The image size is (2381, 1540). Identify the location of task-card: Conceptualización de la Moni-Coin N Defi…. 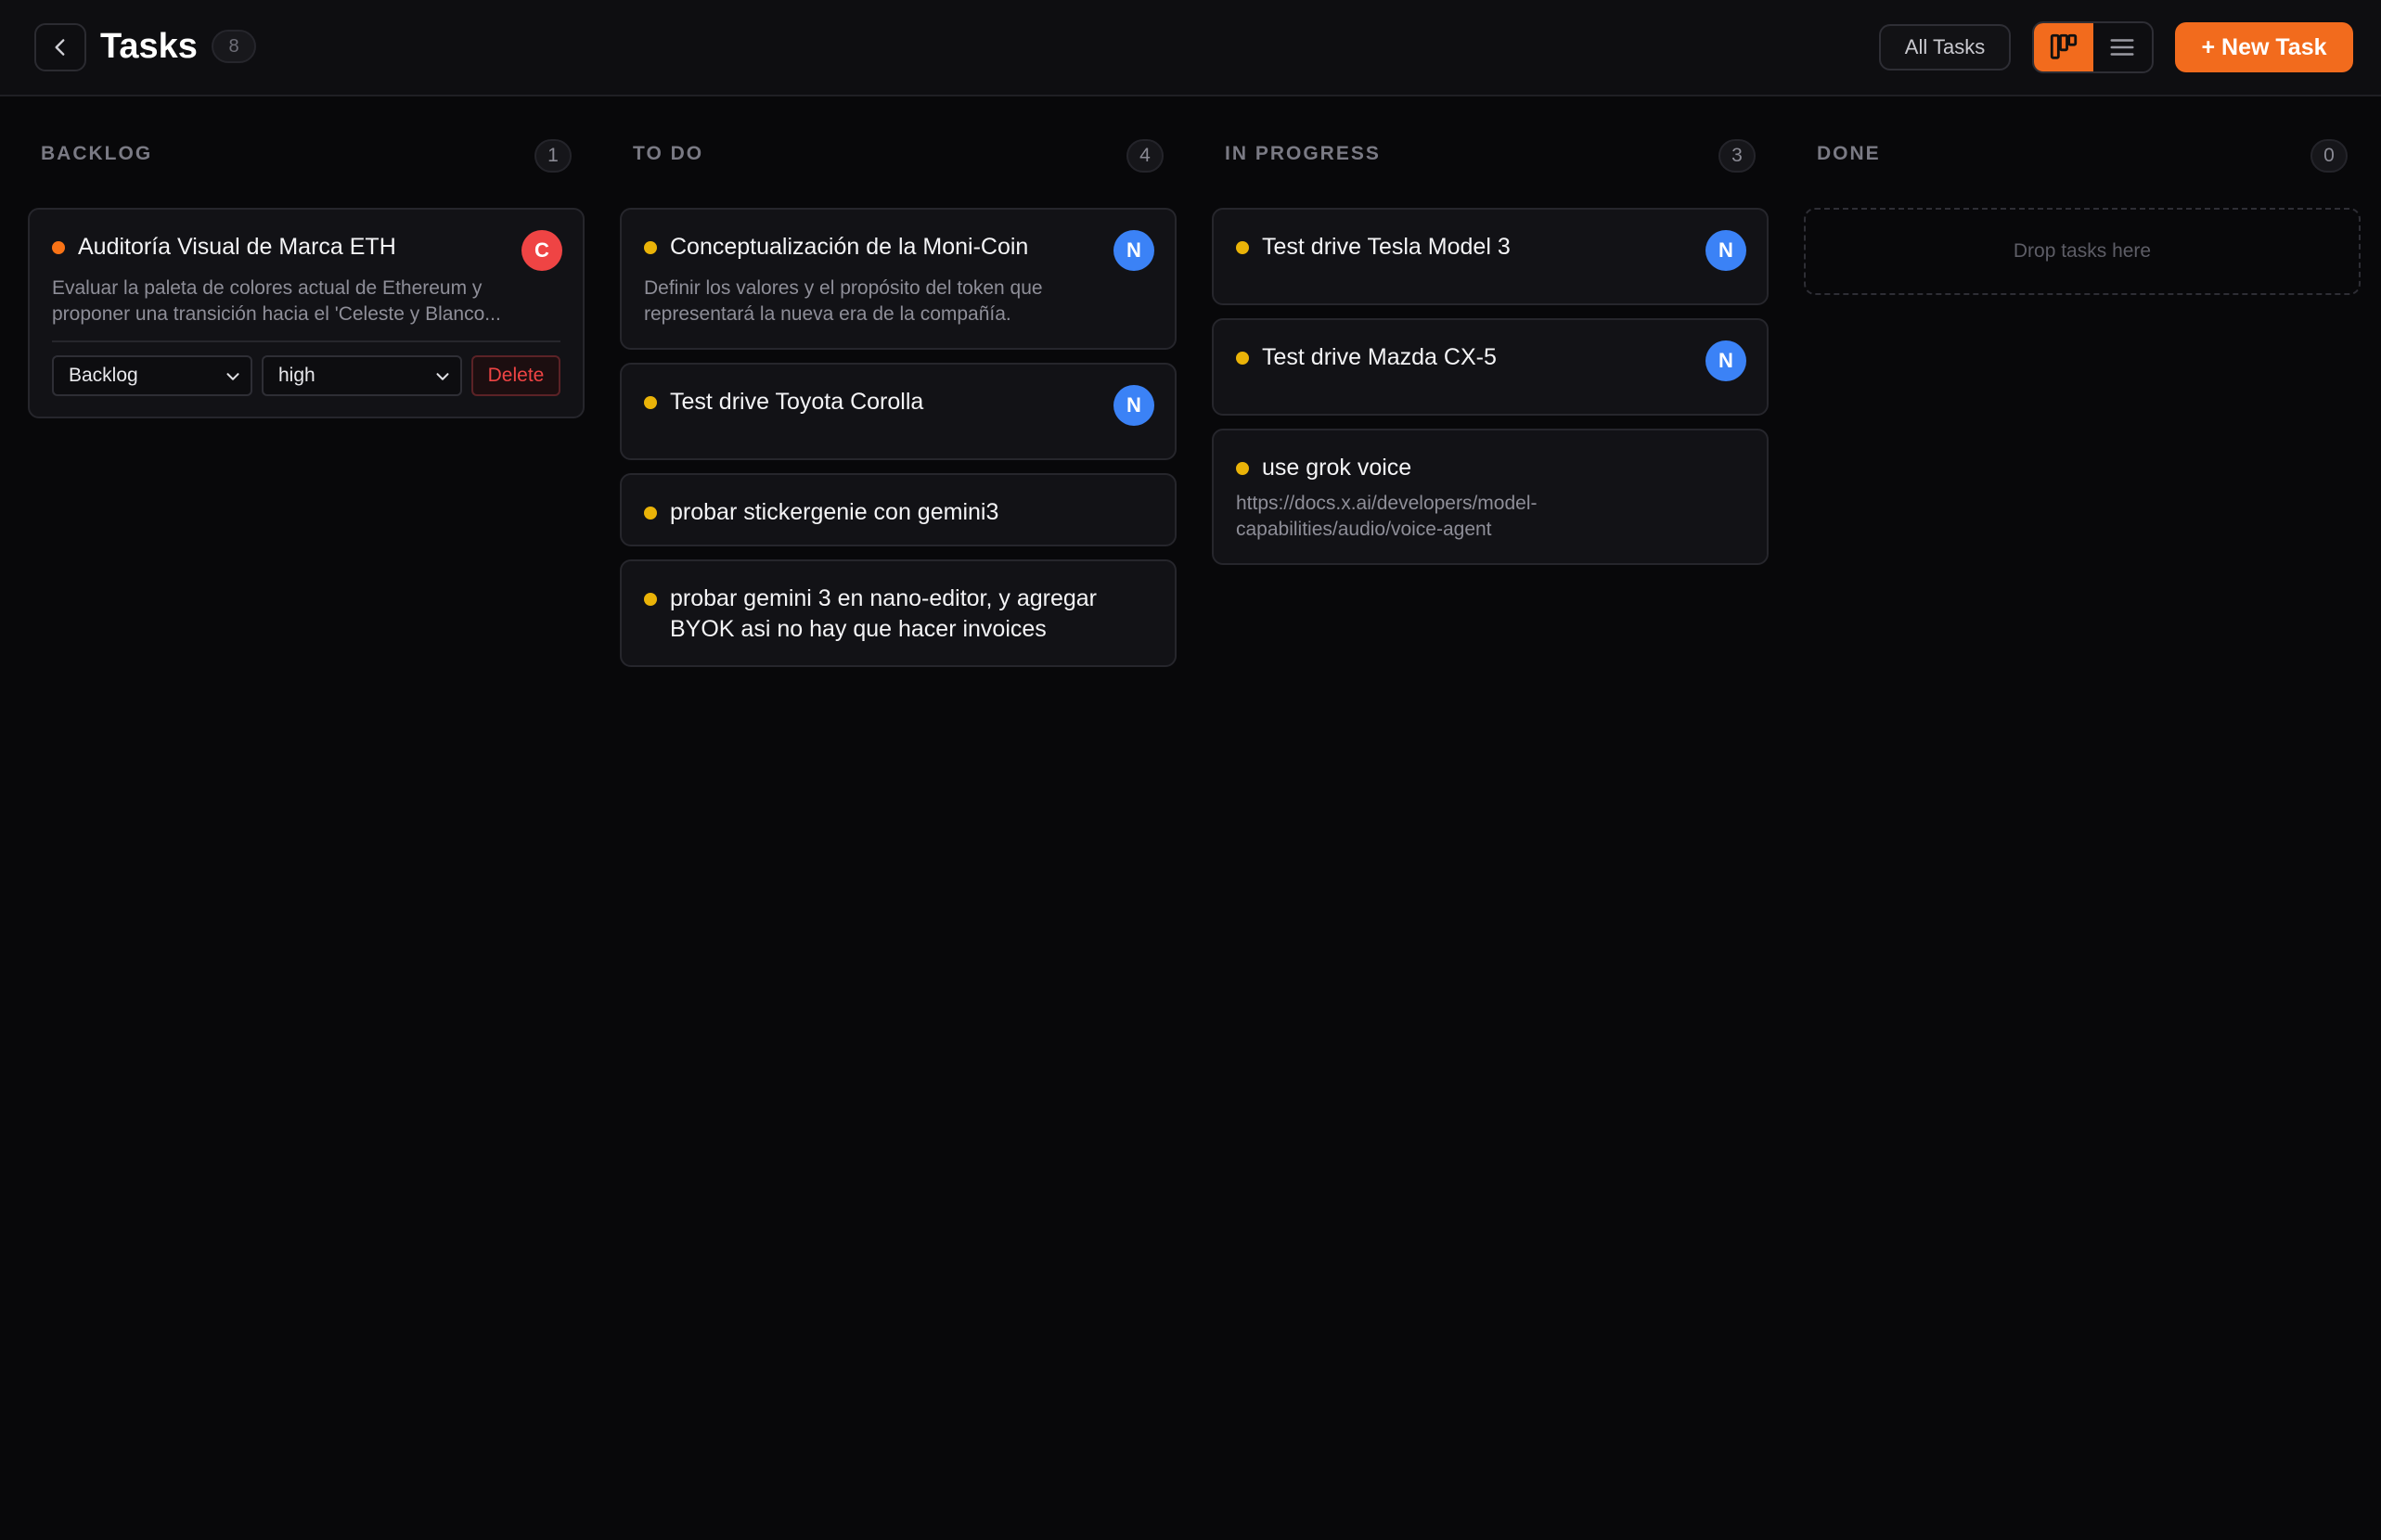
(898, 279).